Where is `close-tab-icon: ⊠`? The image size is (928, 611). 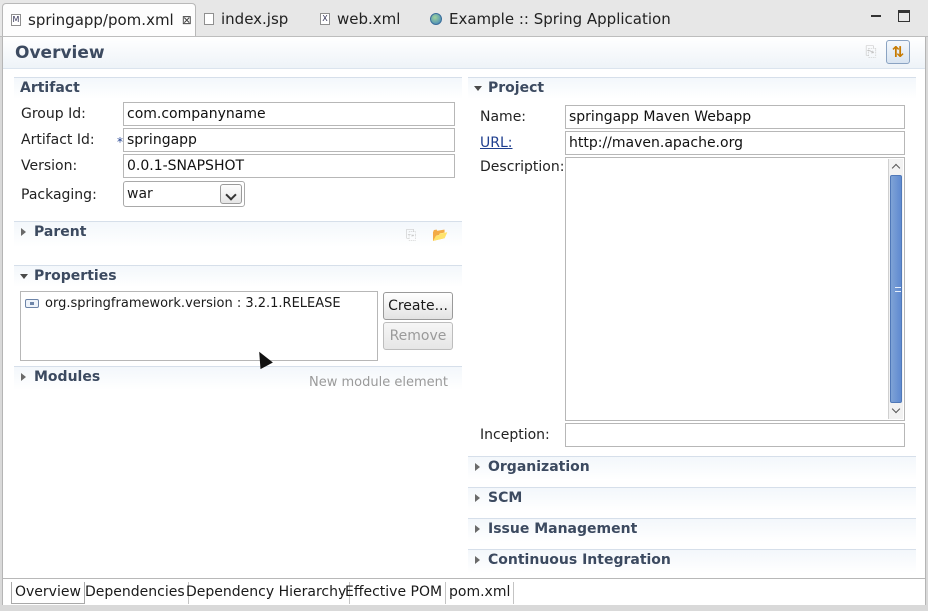
close-tab-icon: ⊠ is located at coordinates (187, 20).